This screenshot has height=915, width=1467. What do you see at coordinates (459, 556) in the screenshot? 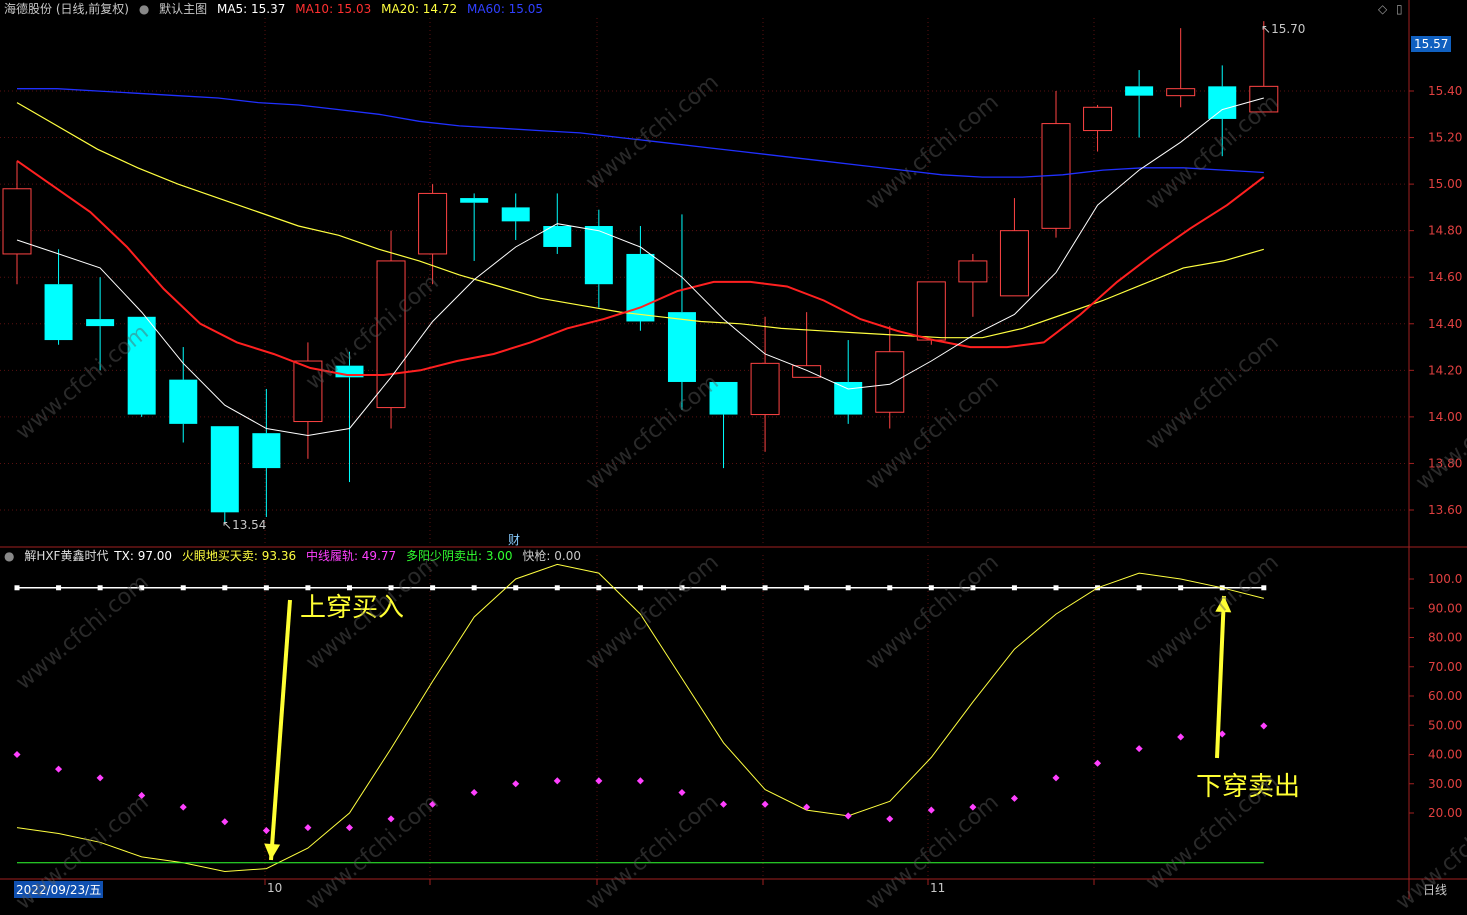
I see `sell-label: 多阳少阴卖出: 3.00` at bounding box center [459, 556].